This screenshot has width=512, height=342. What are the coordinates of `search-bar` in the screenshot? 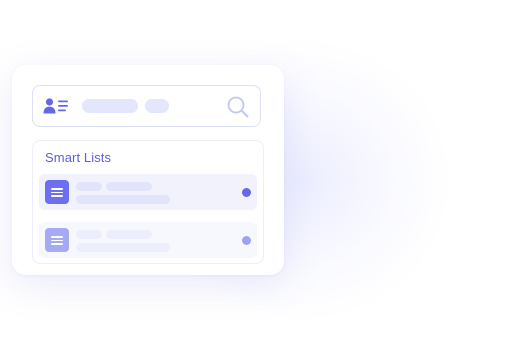 It's located at (146, 106).